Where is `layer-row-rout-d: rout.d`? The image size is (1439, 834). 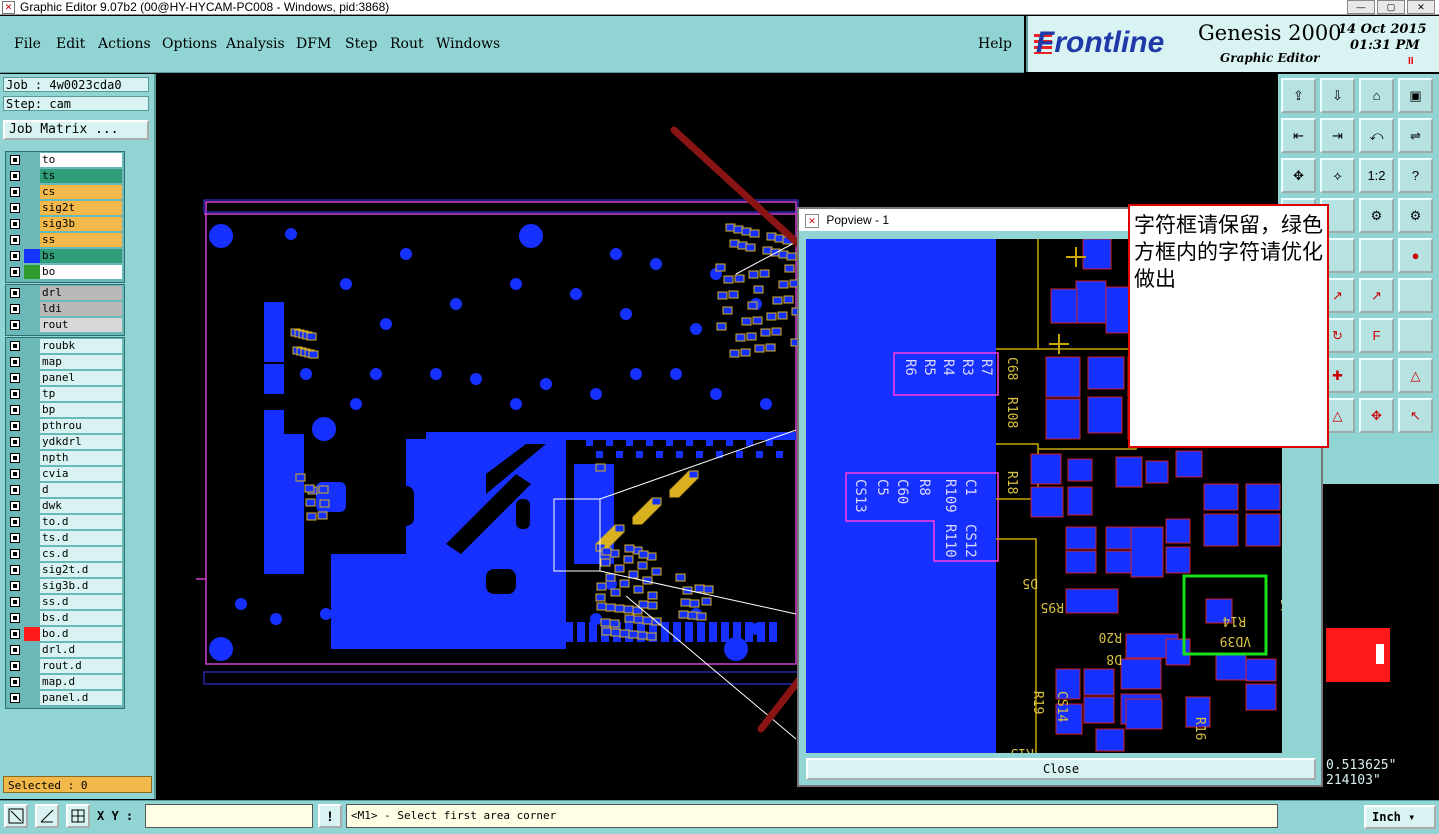 layer-row-rout-d: rout.d is located at coordinates (65, 666).